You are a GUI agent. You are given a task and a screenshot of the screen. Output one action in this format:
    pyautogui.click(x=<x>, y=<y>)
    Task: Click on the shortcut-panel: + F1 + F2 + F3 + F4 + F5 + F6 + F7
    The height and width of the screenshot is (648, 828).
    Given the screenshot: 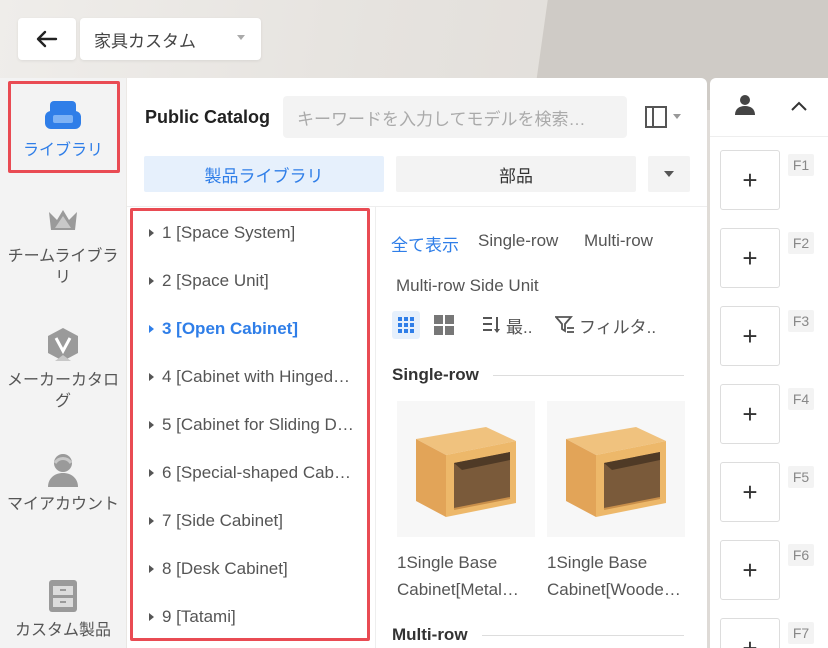 What is the action you would take?
    pyautogui.click(x=769, y=363)
    